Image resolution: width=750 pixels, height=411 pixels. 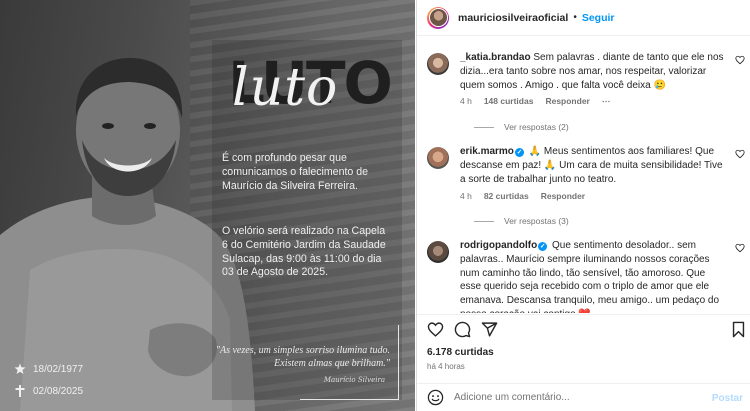 I want to click on view-replies-button: Ver respostas (2), so click(x=521, y=127).